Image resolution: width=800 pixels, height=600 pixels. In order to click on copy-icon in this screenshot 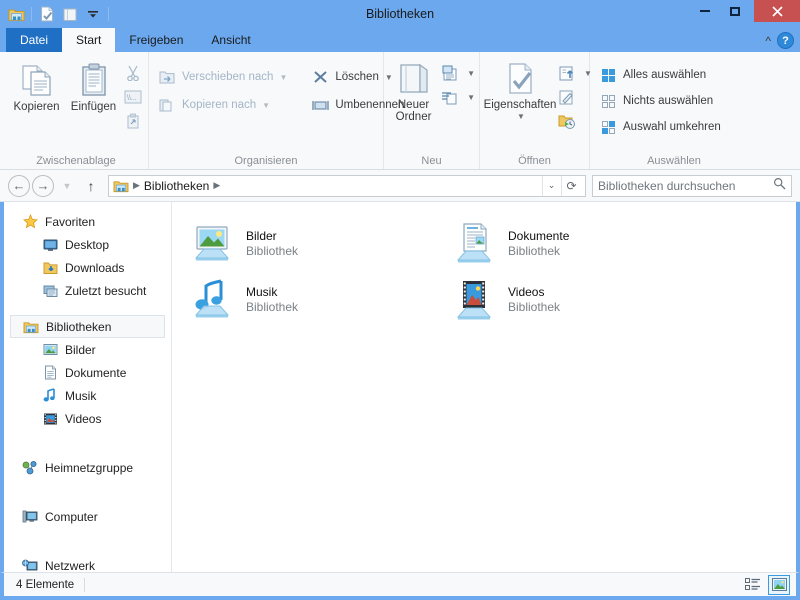, I will do `click(36, 80)`.